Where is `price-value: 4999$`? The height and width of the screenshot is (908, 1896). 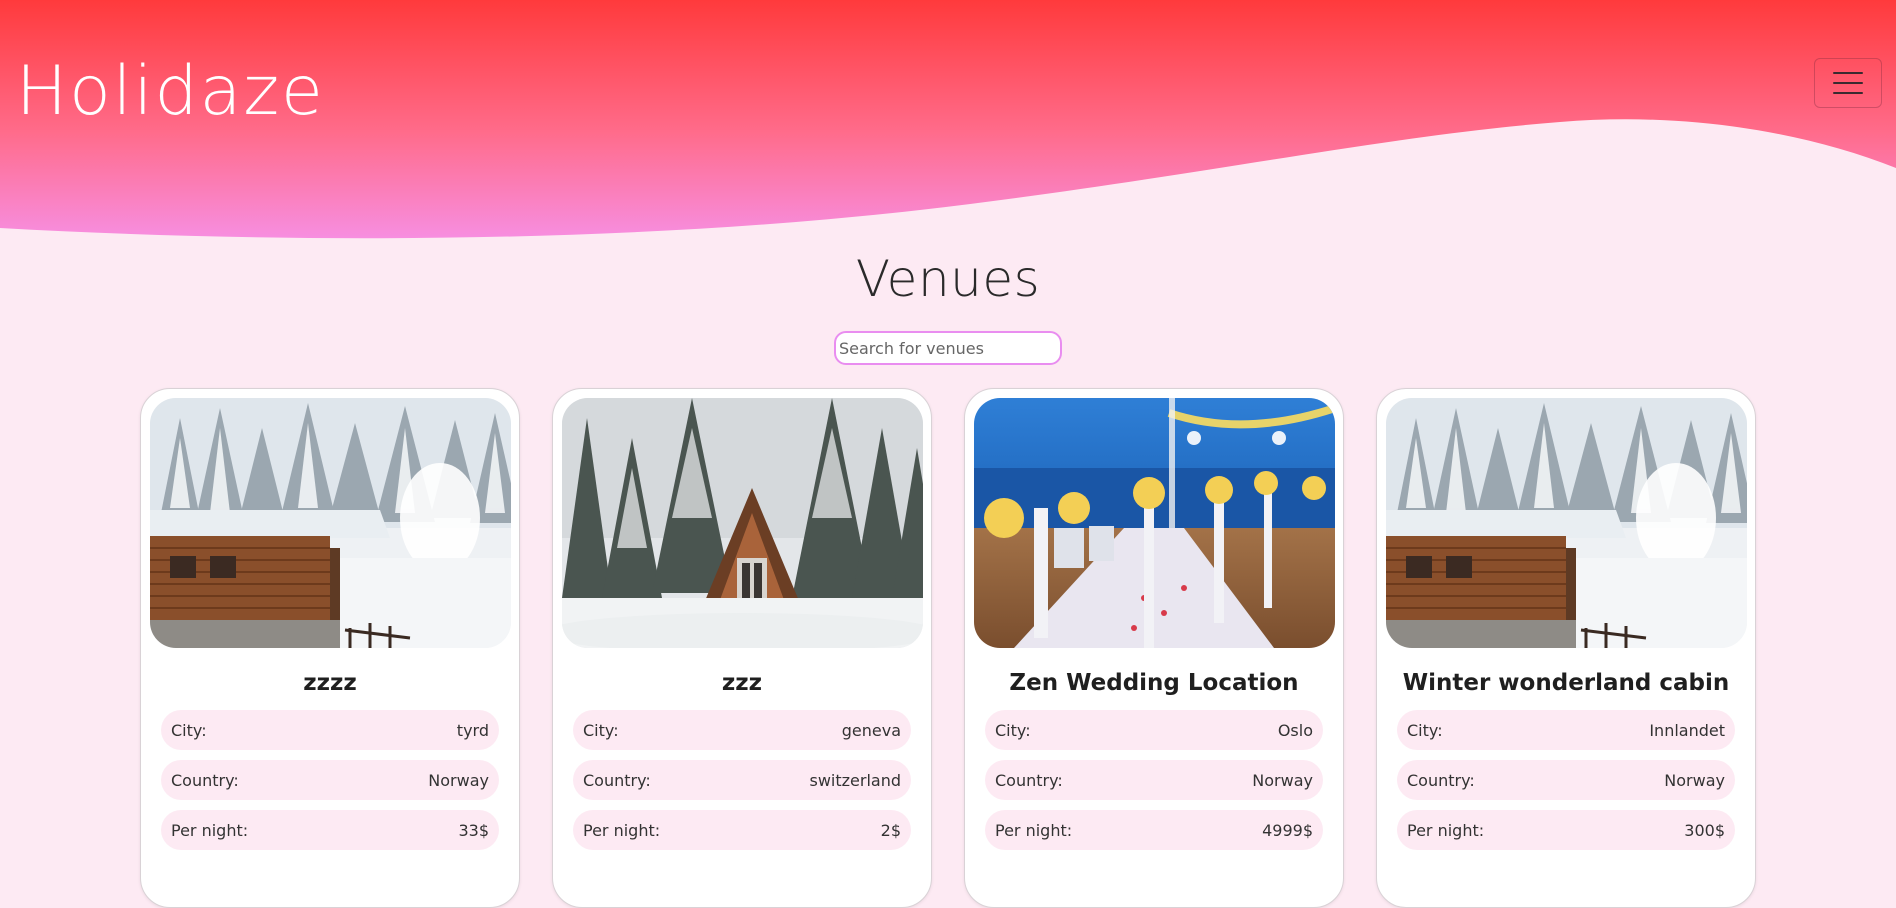 price-value: 4999$ is located at coordinates (1287, 830).